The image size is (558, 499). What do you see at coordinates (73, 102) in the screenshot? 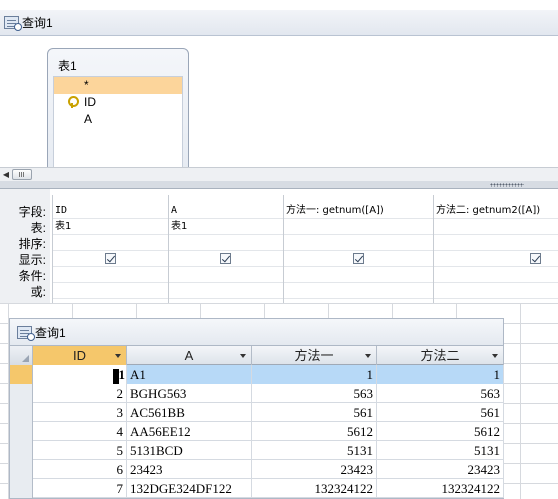
I see `primary-key-icon` at bounding box center [73, 102].